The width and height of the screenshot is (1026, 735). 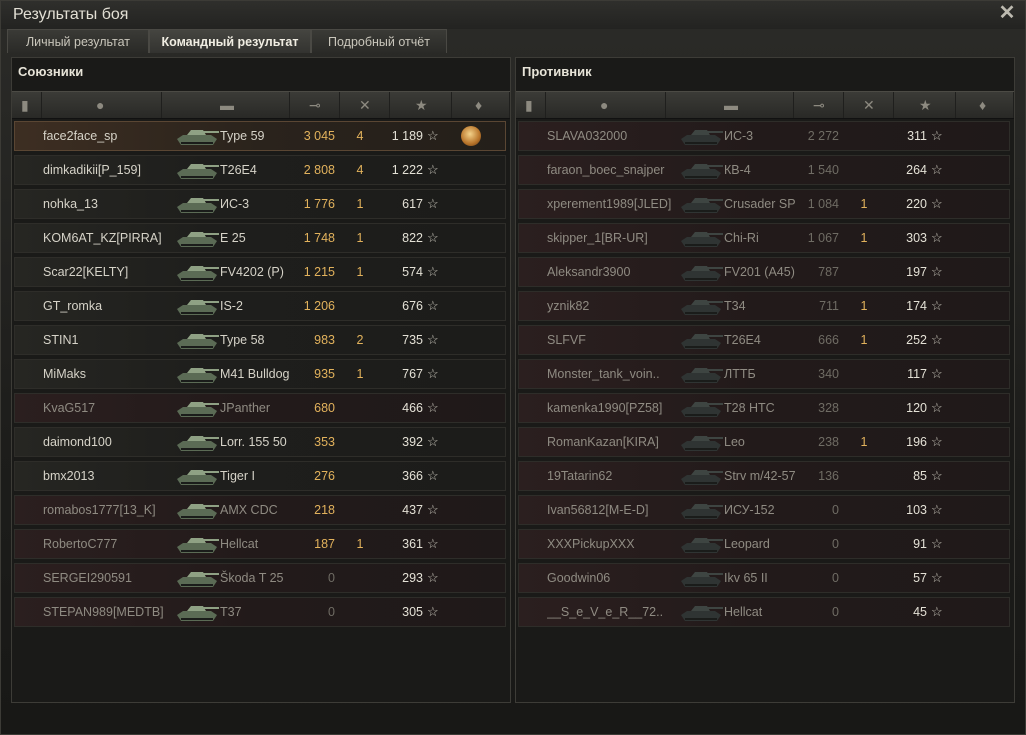 I want to click on player-name: face2face_sp, so click(x=80, y=136).